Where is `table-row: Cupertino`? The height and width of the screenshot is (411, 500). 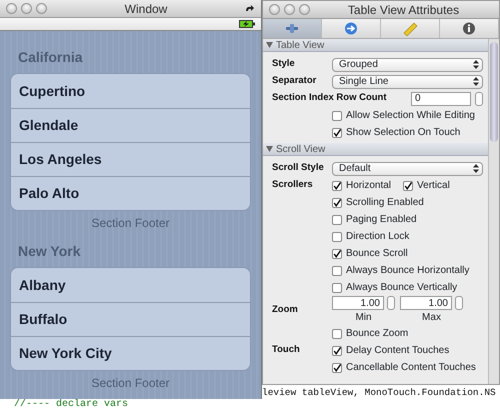 table-row: Cupertino is located at coordinates (130, 91).